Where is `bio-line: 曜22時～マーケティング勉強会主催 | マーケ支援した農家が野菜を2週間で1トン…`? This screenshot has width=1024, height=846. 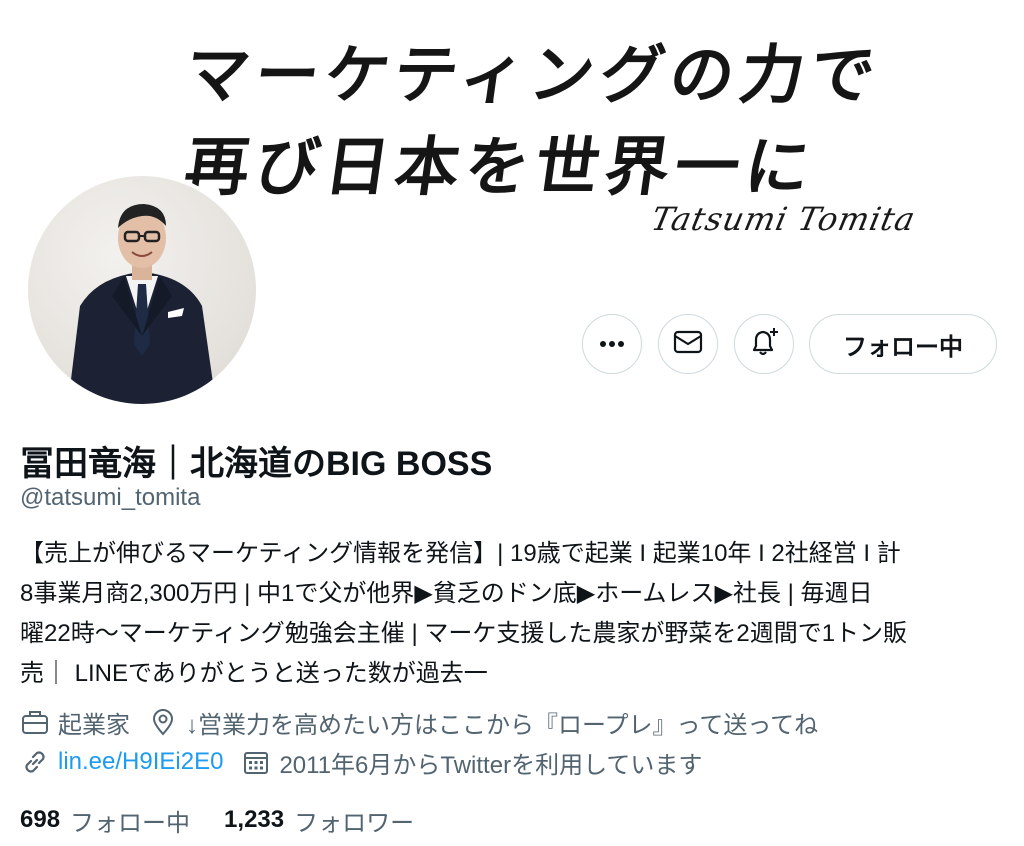
bio-line: 曜22時～マーケティング勉強会主催 | マーケ支援した農家が野菜を2週間で1トン… is located at coordinates (464, 633).